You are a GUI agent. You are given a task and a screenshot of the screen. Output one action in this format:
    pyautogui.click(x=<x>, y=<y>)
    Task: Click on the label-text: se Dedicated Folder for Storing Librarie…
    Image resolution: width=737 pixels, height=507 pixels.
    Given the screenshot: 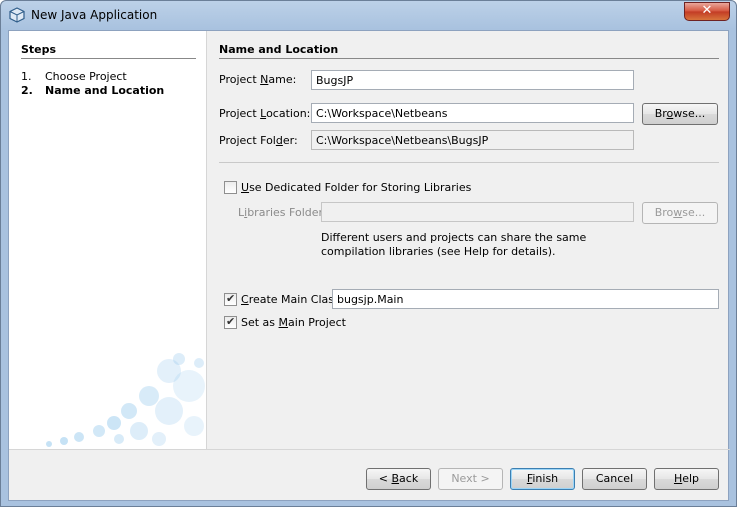 What is the action you would take?
    pyautogui.click(x=360, y=187)
    